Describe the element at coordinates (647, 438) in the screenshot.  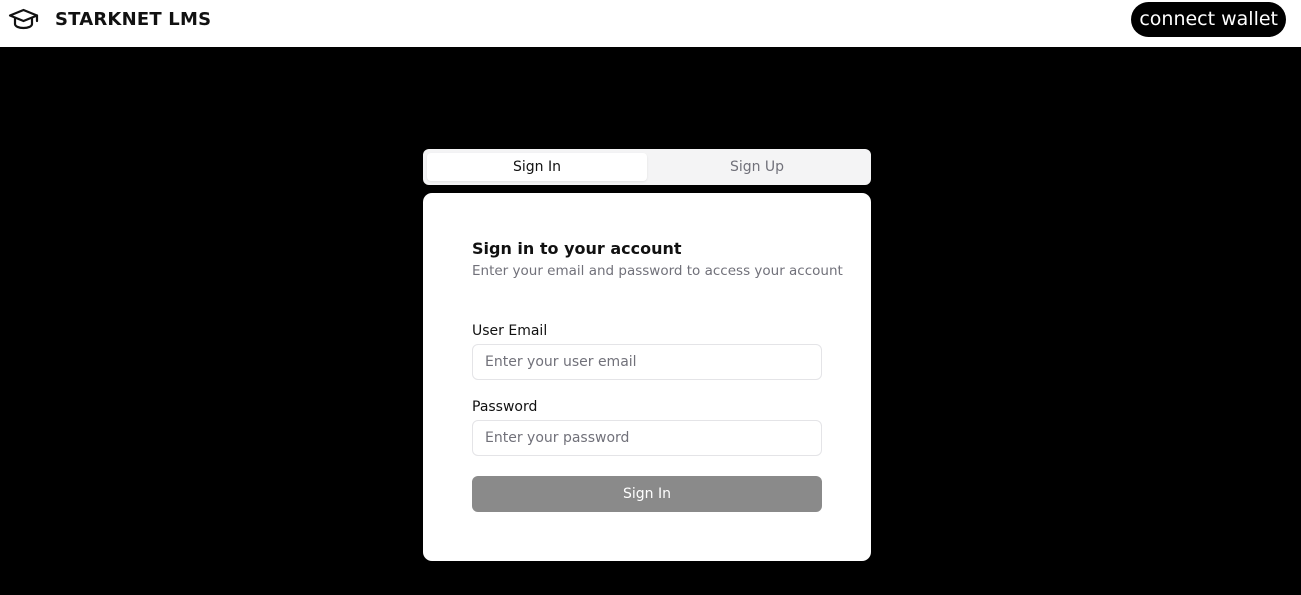
I see `password-field` at that location.